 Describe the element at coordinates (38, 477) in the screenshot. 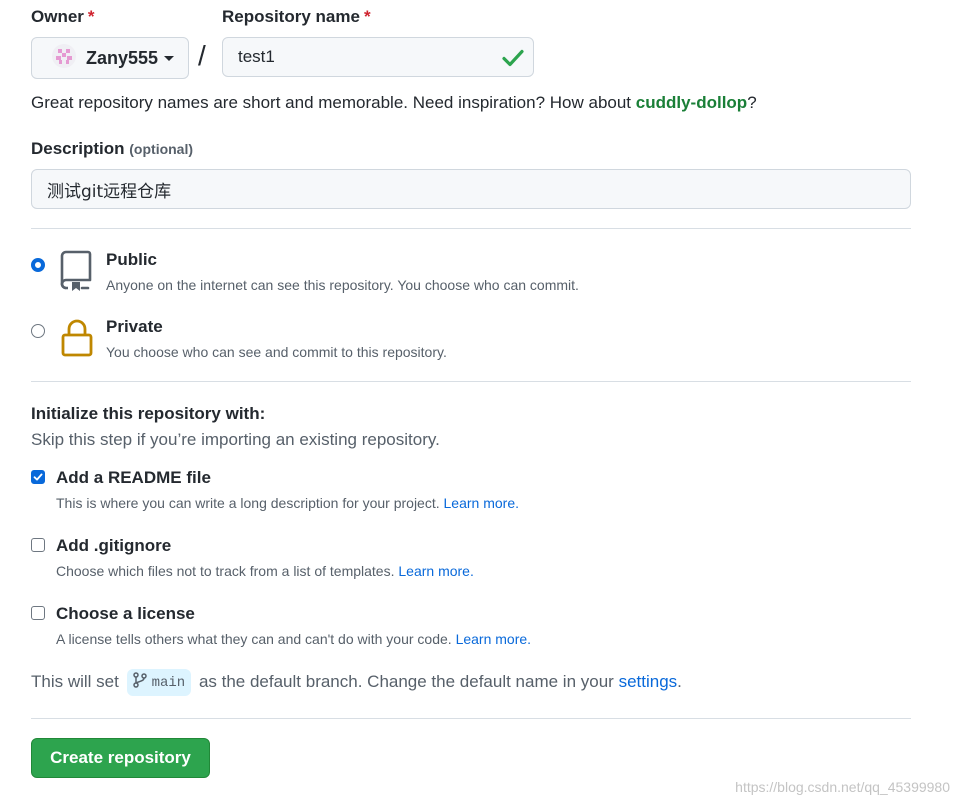

I see `readme-checkbox` at that location.